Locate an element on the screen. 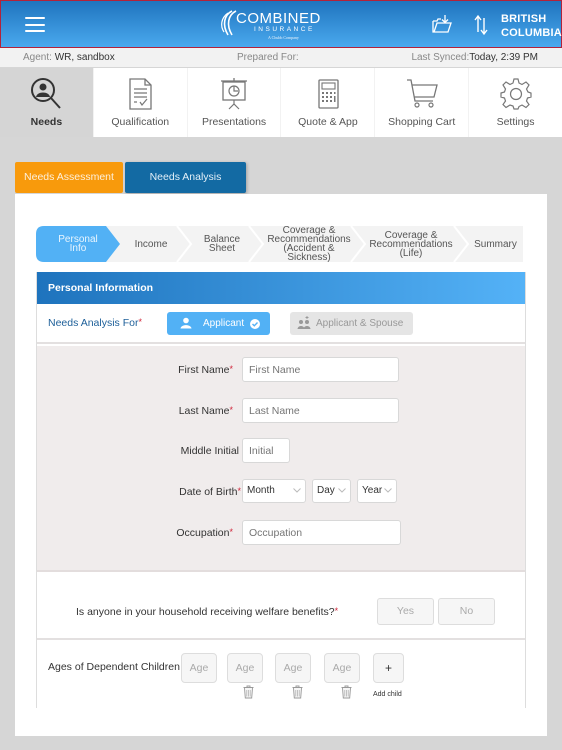  check-circle-icon is located at coordinates (255, 324).